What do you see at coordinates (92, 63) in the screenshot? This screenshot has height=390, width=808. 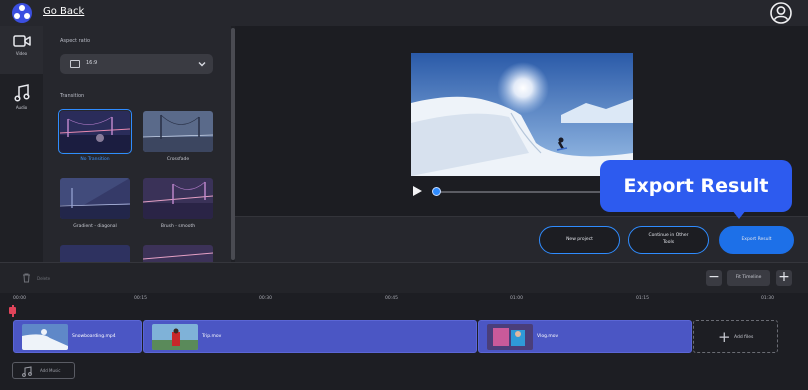 I see `aspect-ratio-value: 16:9` at bounding box center [92, 63].